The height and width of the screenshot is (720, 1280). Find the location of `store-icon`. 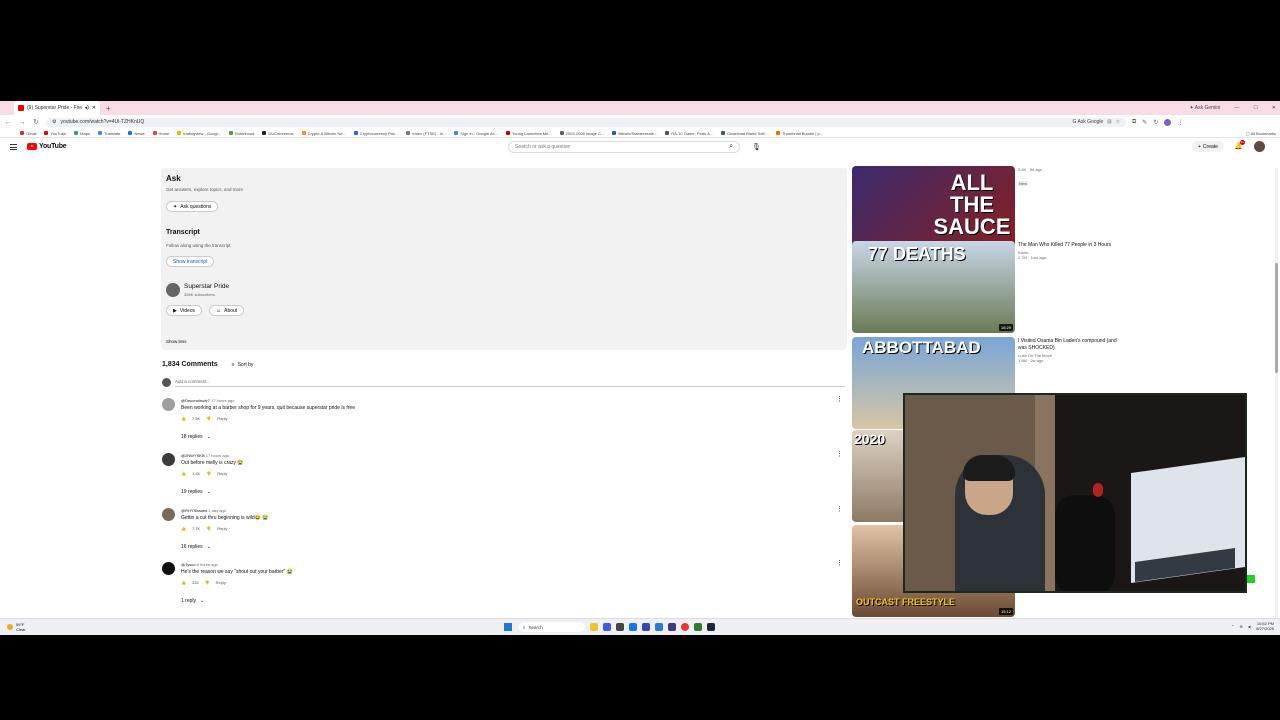

store-icon is located at coordinates (633, 627).